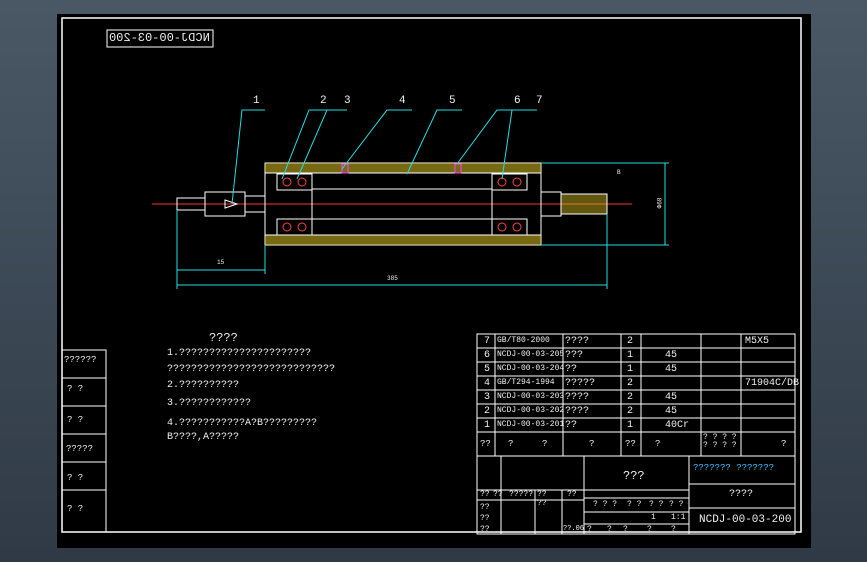  What do you see at coordinates (223, 338) in the screenshot?
I see `notes-title: ????` at bounding box center [223, 338].